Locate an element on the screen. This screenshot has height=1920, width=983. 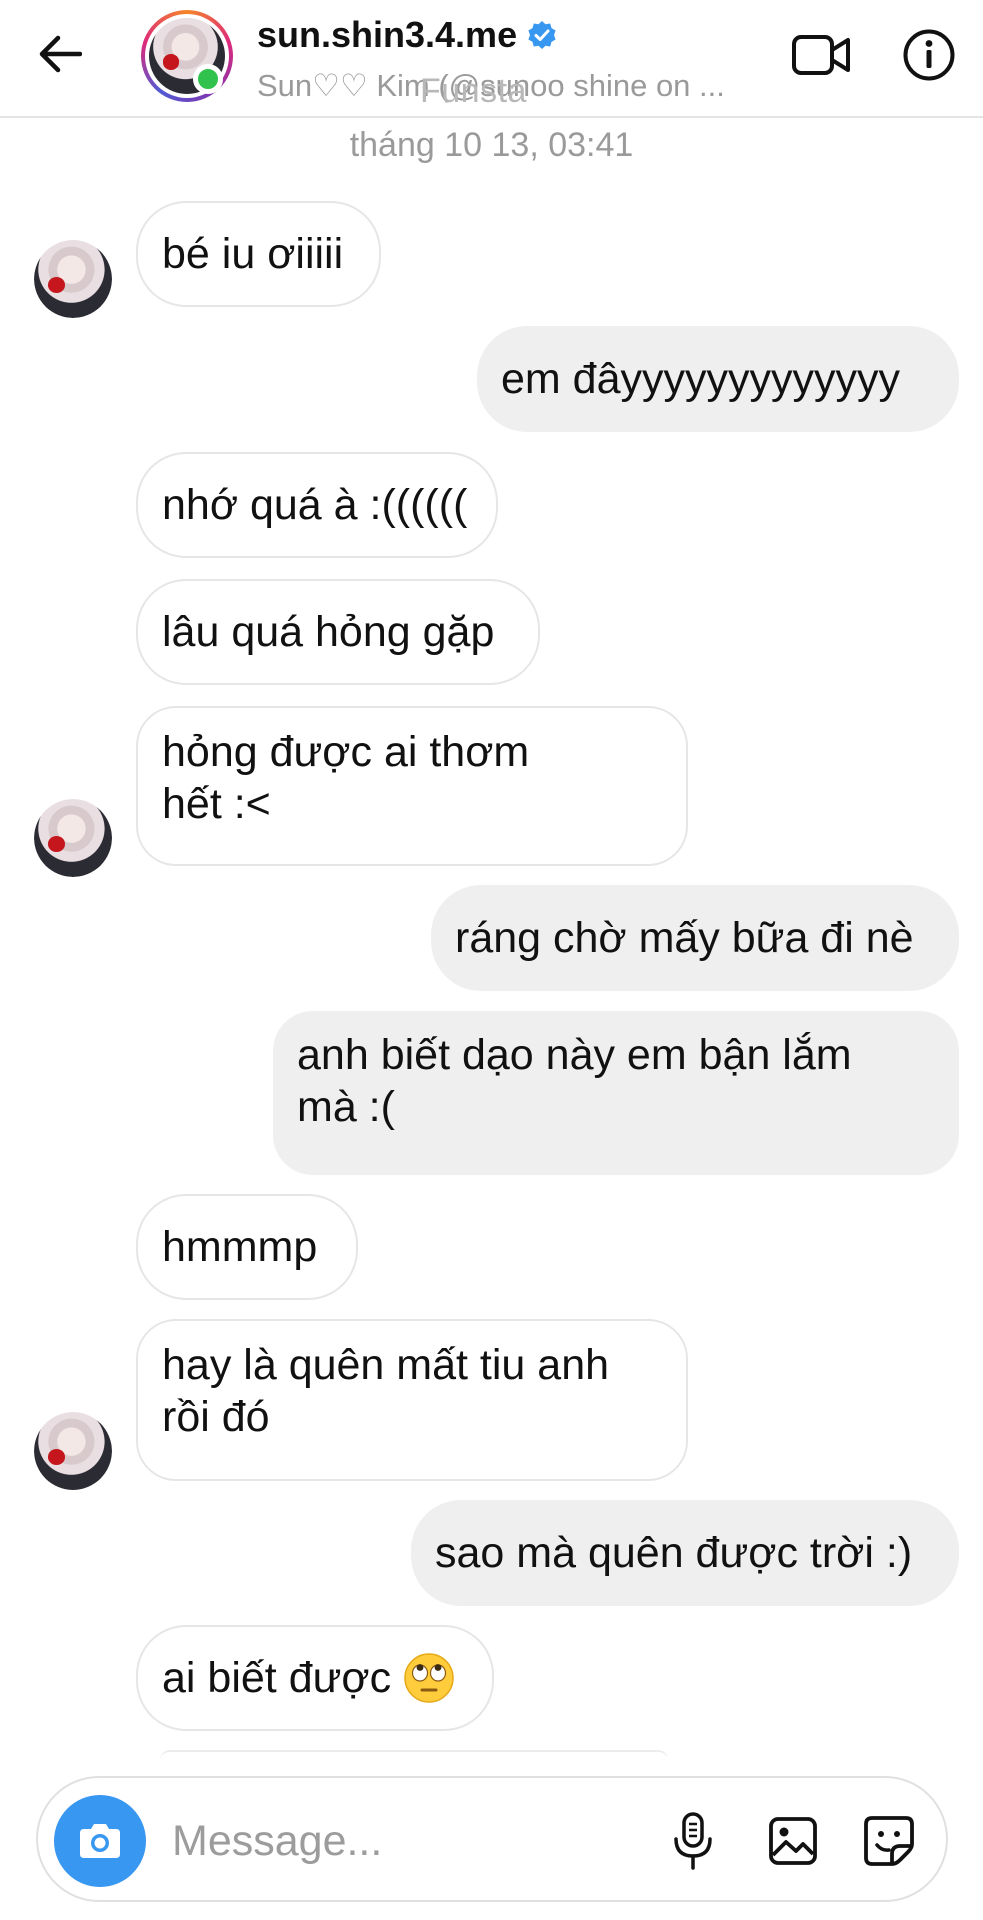
camera-button is located at coordinates (100, 1841).